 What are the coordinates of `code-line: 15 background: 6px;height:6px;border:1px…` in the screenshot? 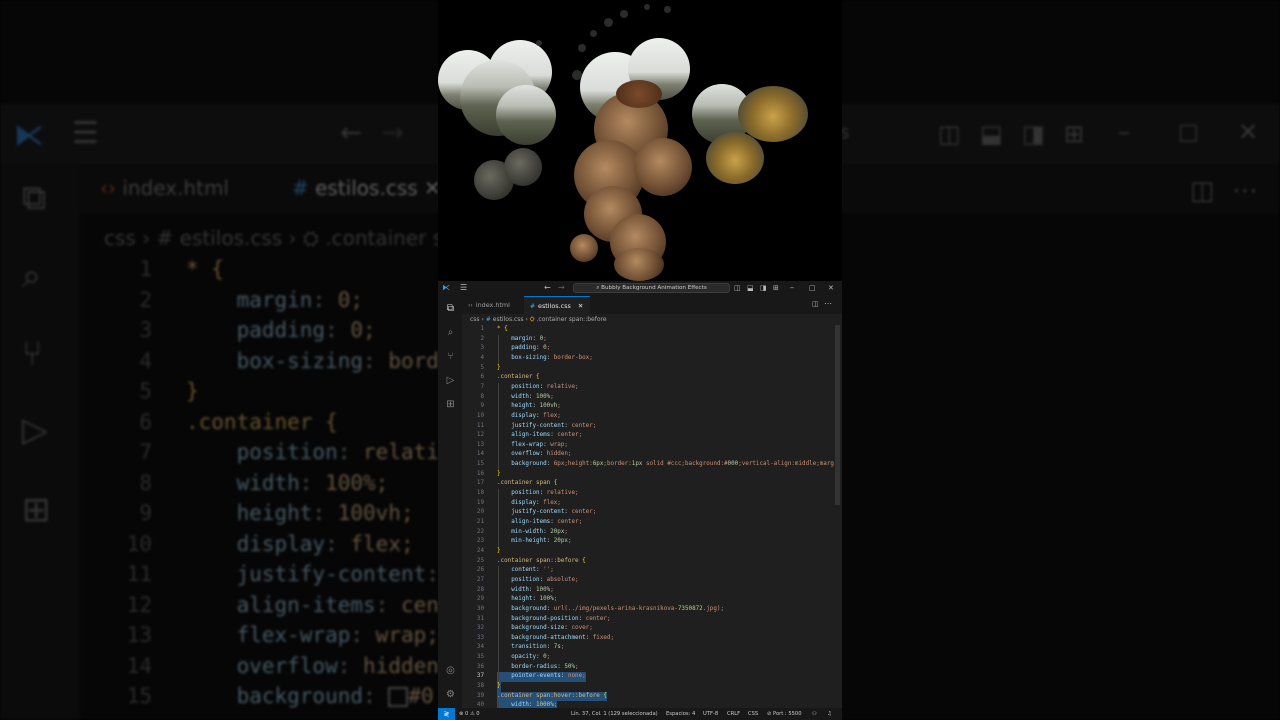 It's located at (652, 465).